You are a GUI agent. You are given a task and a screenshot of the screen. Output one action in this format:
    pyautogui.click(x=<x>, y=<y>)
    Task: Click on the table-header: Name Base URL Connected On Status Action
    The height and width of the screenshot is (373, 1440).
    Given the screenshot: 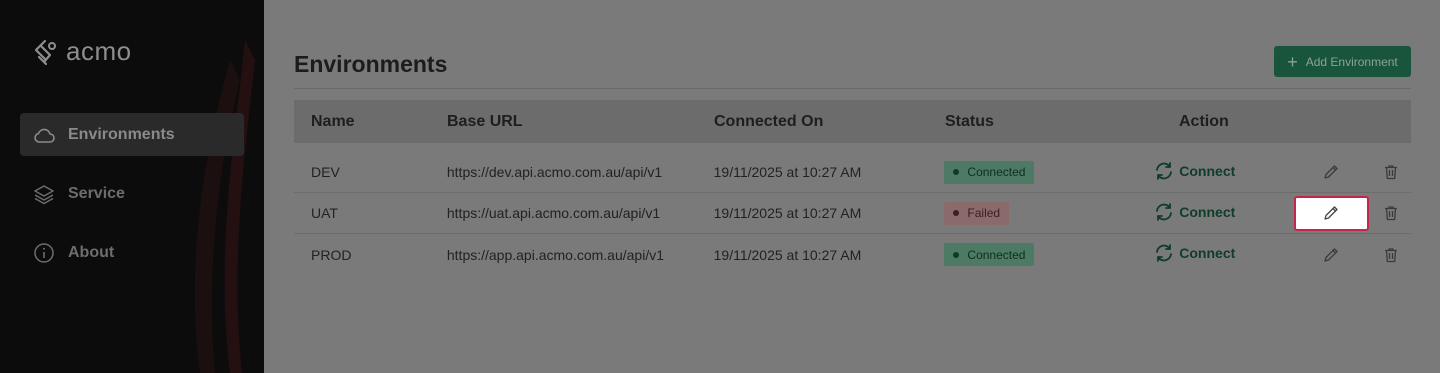 What is the action you would take?
    pyautogui.click(x=852, y=121)
    